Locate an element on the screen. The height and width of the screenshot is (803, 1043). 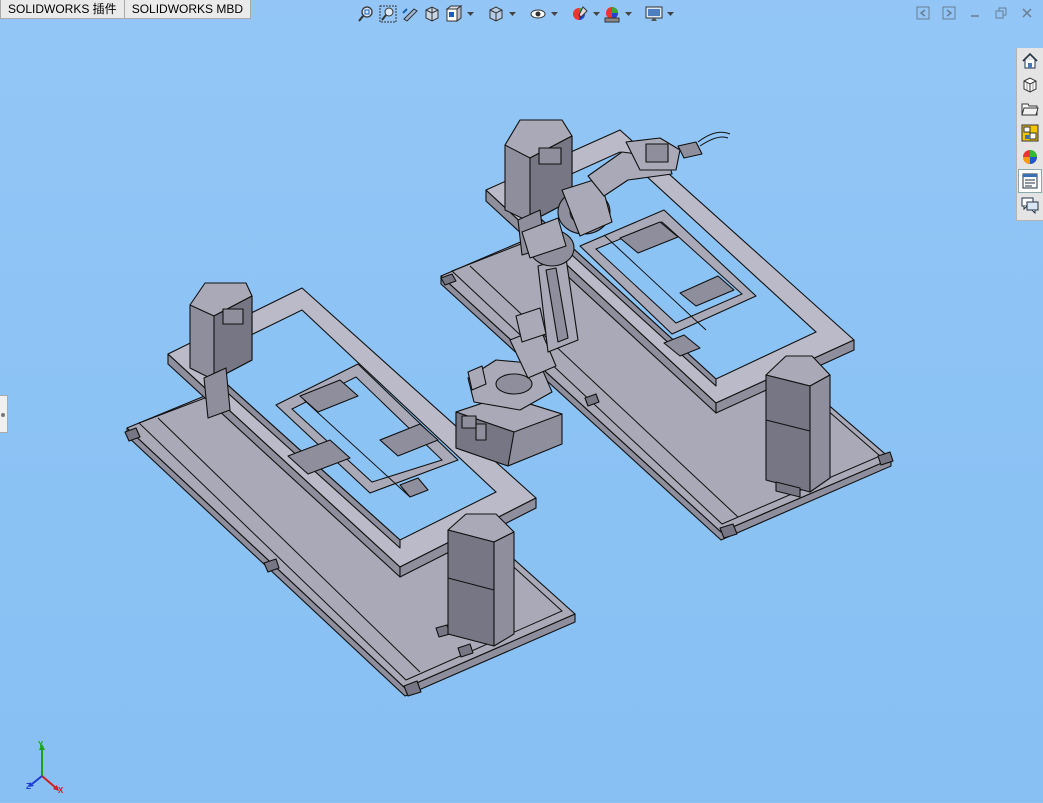
section-view-icon is located at coordinates (432, 14).